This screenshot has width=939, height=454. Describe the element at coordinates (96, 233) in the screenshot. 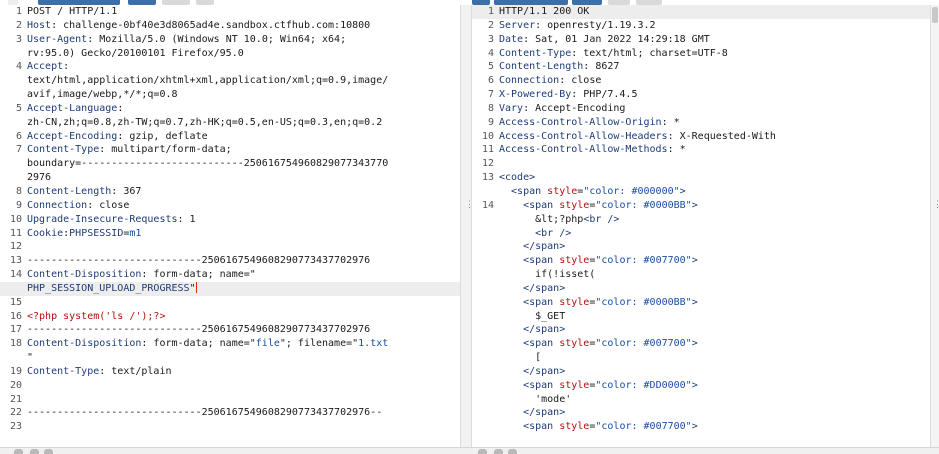

I see `code-token: PHPSESSID` at that location.